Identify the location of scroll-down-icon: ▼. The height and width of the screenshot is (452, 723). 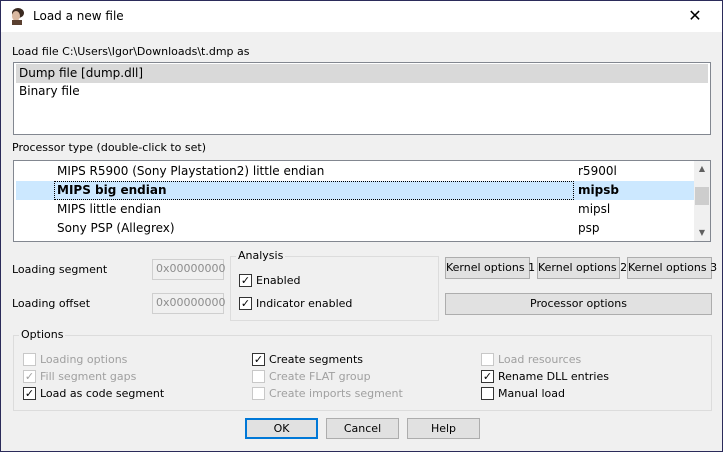
(702, 233).